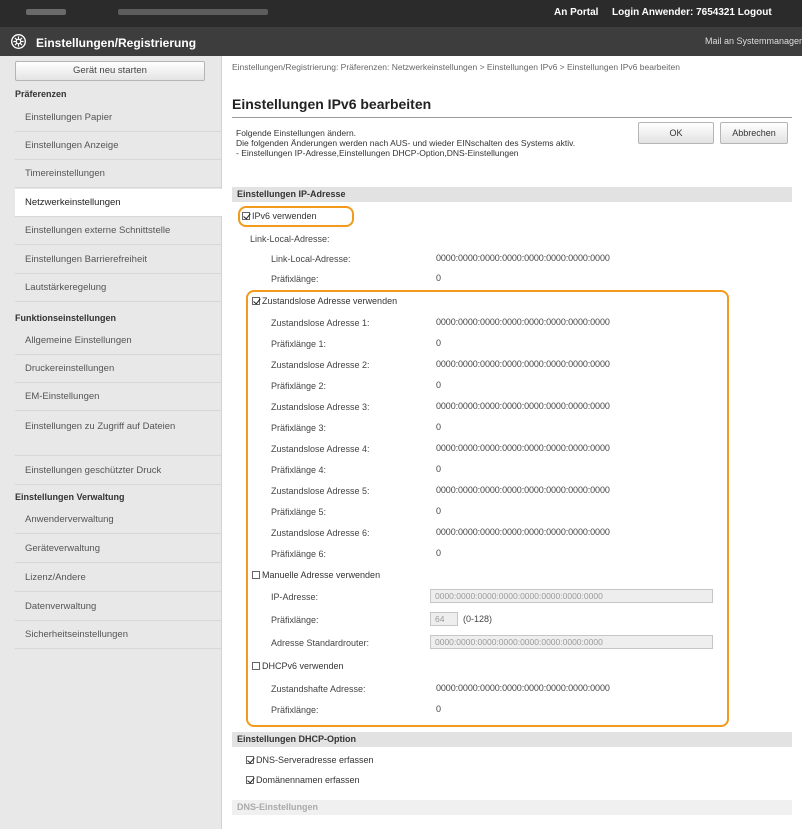 Image resolution: width=802 pixels, height=829 pixels. Describe the element at coordinates (116, 43) in the screenshot. I see `app-title: Einstellungen/Registrierung` at that location.